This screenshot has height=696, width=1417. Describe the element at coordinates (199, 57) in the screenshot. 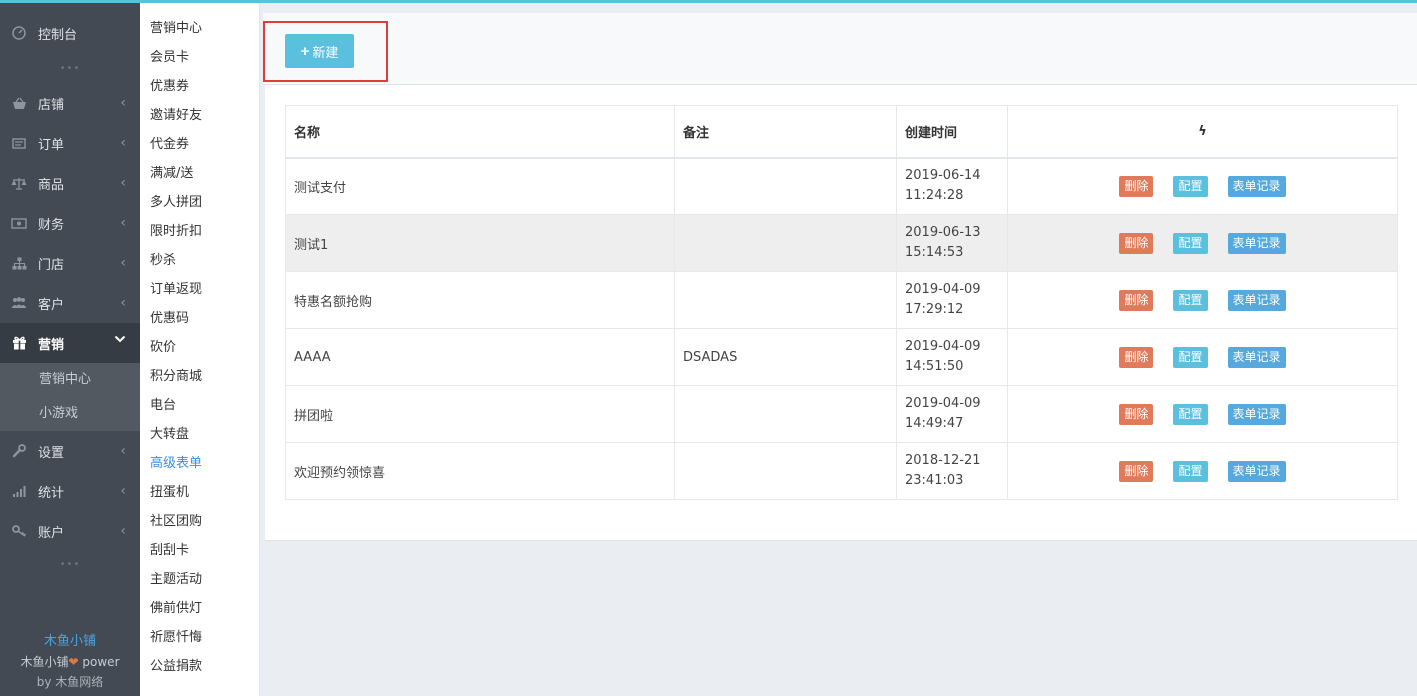

I see `menu-item-member-card: 会员卡` at that location.